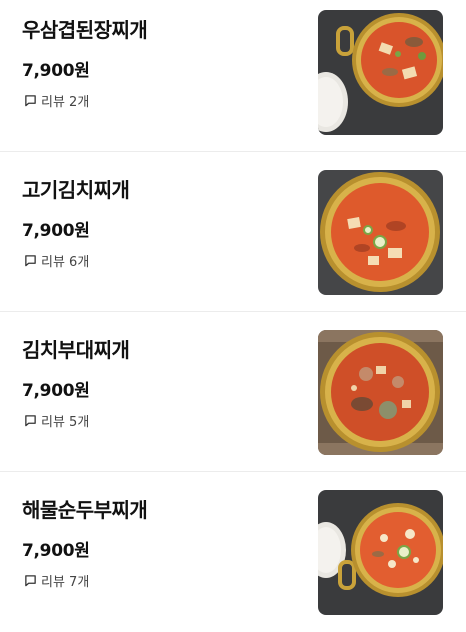 The width and height of the screenshot is (466, 632). What do you see at coordinates (380, 552) in the screenshot?
I see `sundubu-stew-photo` at bounding box center [380, 552].